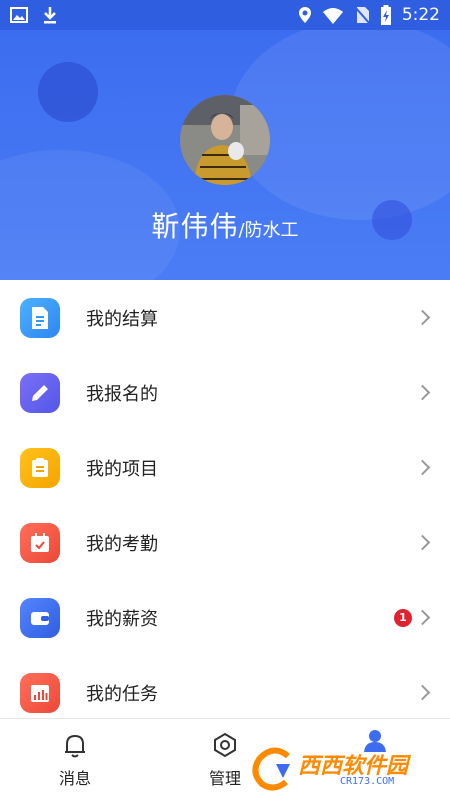 This screenshot has width=450, height=801. What do you see at coordinates (350, 771) in the screenshot?
I see `watermark: 西西软件园 CR173.COM` at bounding box center [350, 771].